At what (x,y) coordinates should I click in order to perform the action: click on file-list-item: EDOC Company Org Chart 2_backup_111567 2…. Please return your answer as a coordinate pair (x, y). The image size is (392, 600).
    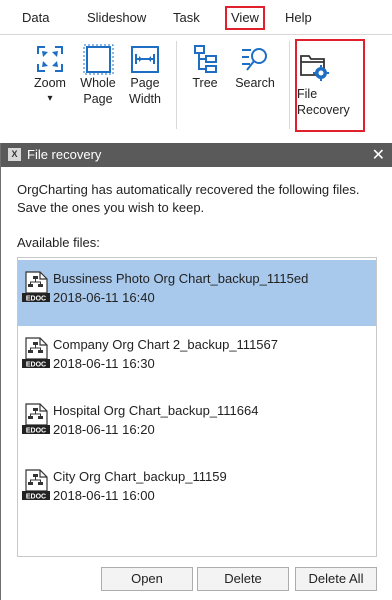
    Looking at the image, I should click on (197, 359).